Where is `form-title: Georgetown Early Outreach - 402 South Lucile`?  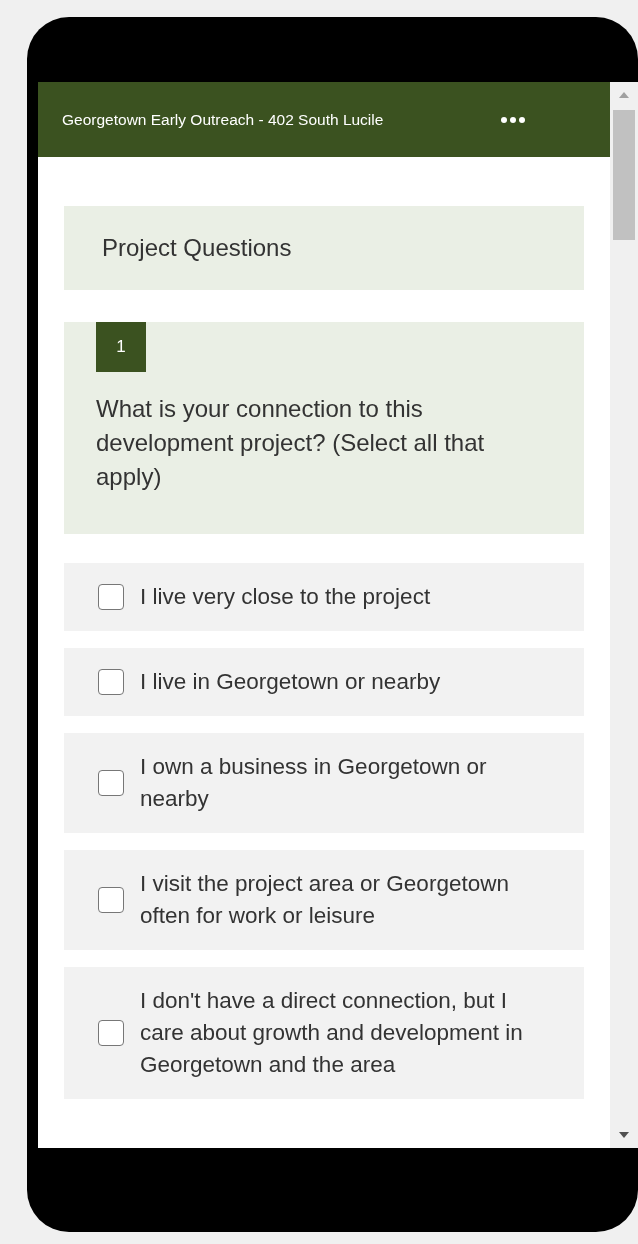
form-title: Georgetown Early Outreach - 402 South Lucile is located at coordinates (223, 119).